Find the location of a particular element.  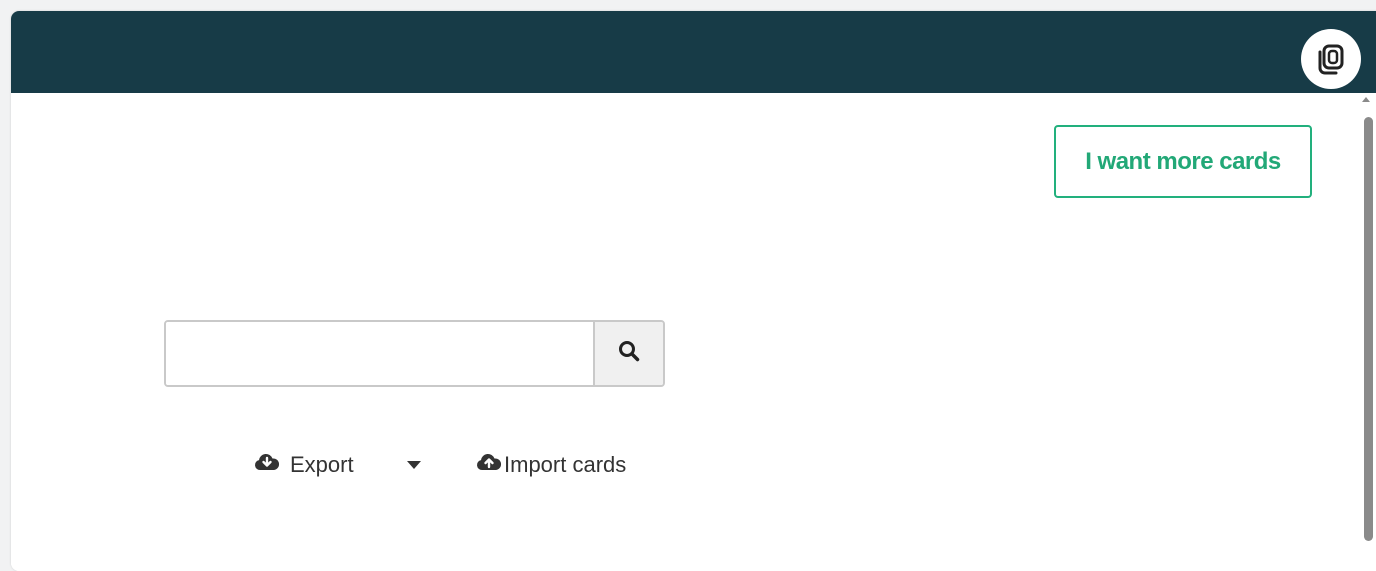

cloud-download-icon is located at coordinates (267, 465).